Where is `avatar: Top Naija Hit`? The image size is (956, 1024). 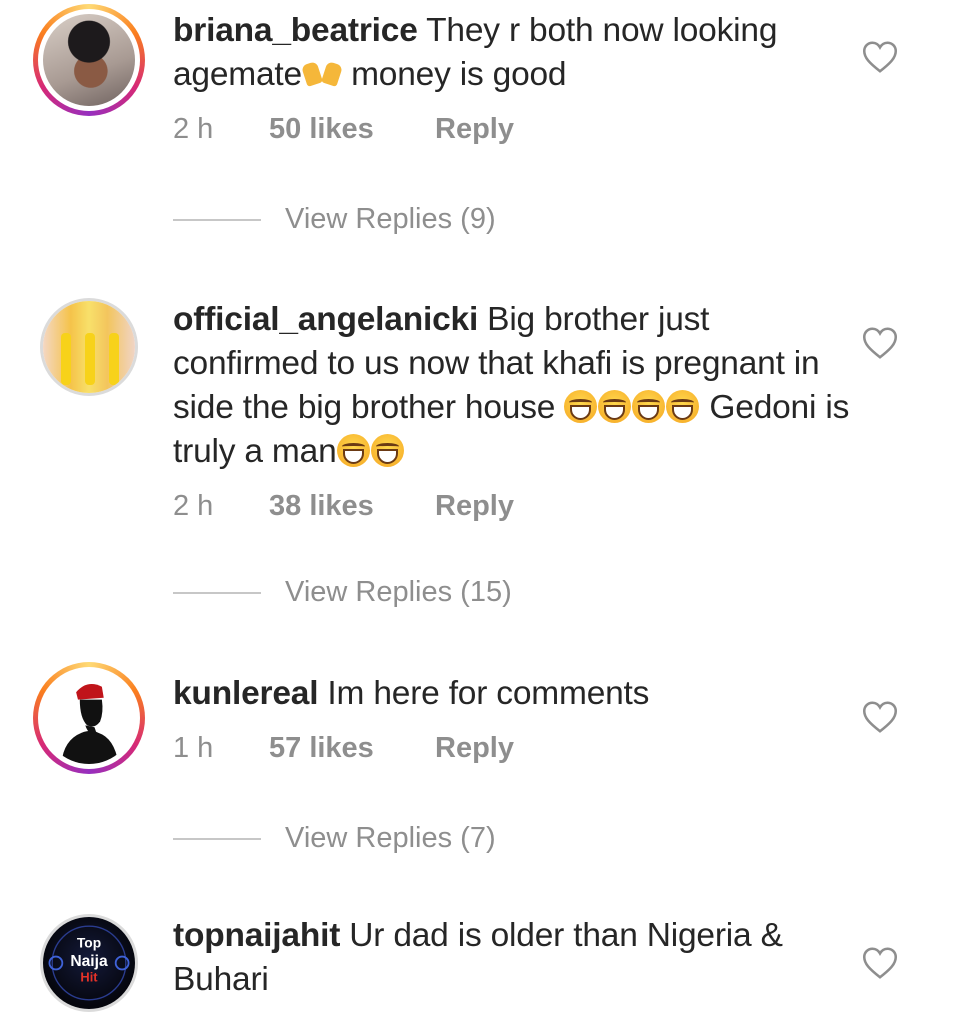 avatar: Top Naija Hit is located at coordinates (89, 963).